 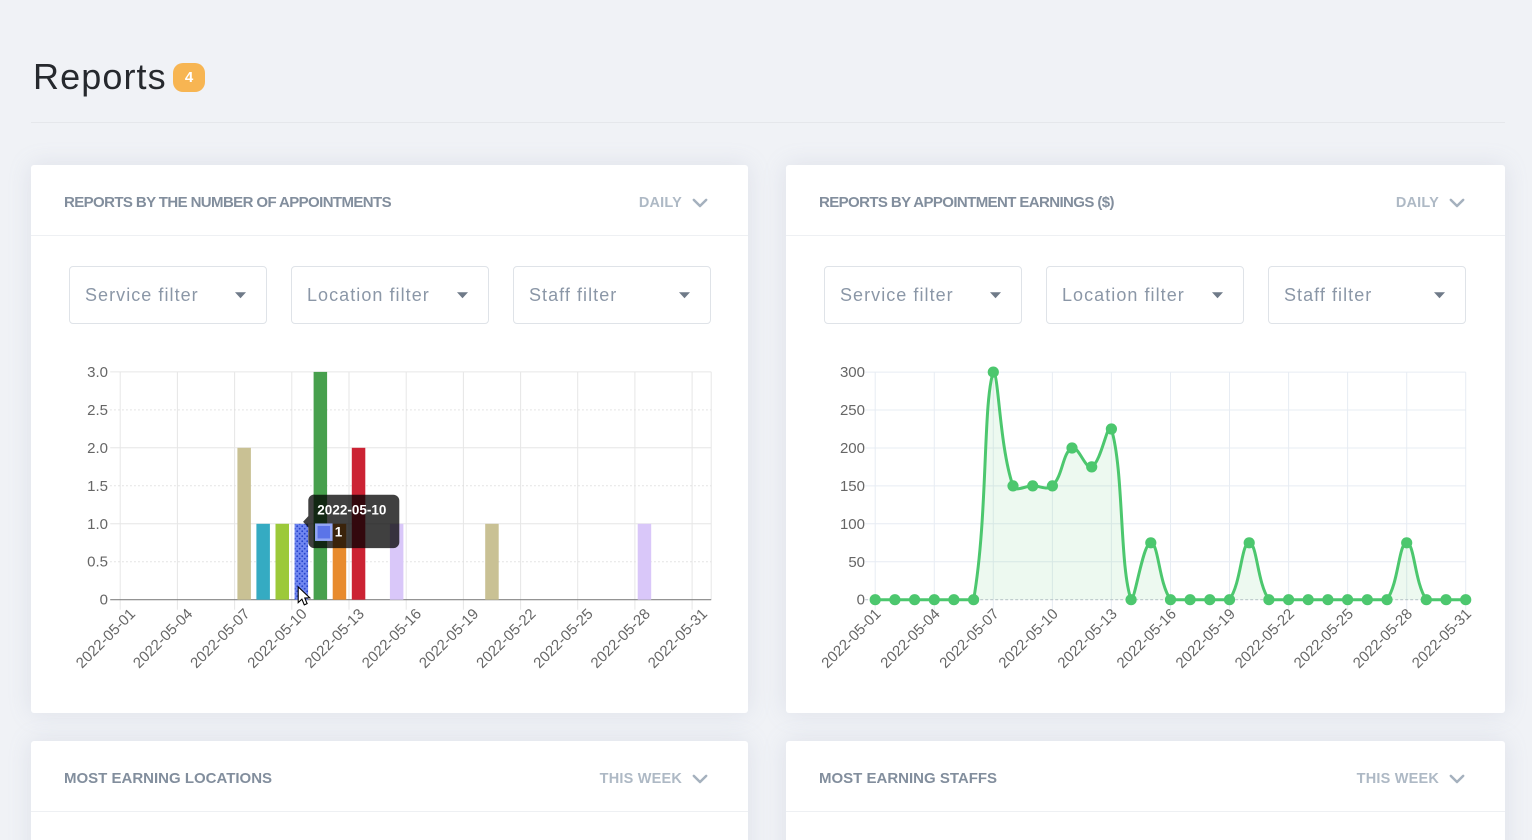 I want to click on svg-text: 1.0, so click(x=97, y=524).